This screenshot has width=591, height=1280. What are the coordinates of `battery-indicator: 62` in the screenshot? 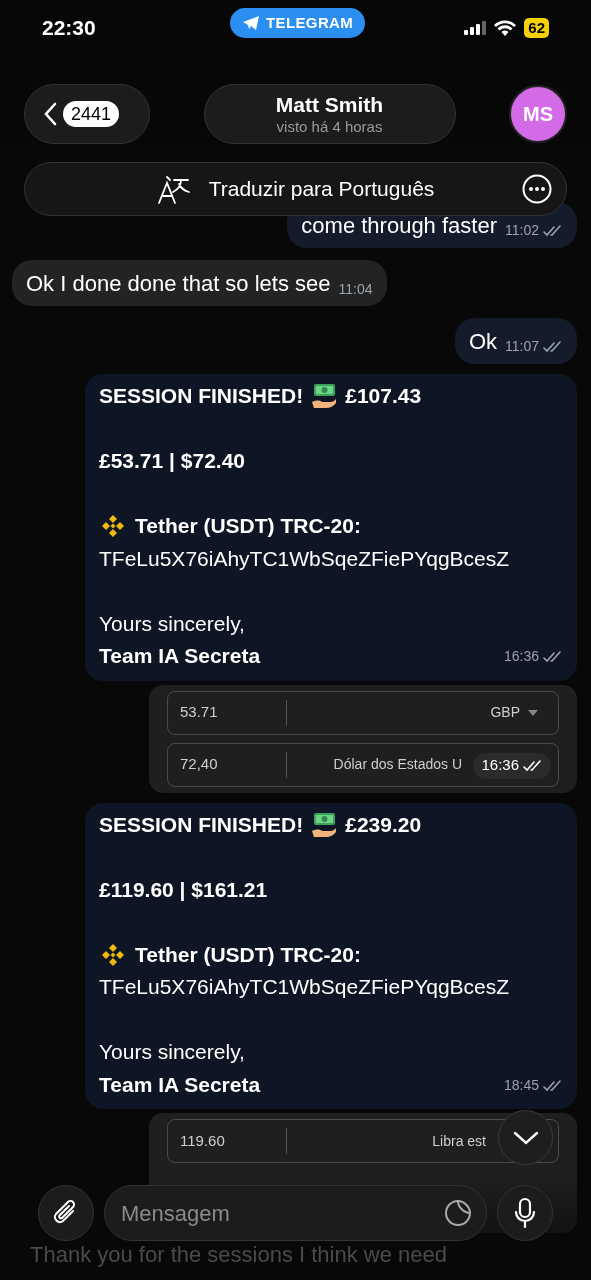 It's located at (536, 28).